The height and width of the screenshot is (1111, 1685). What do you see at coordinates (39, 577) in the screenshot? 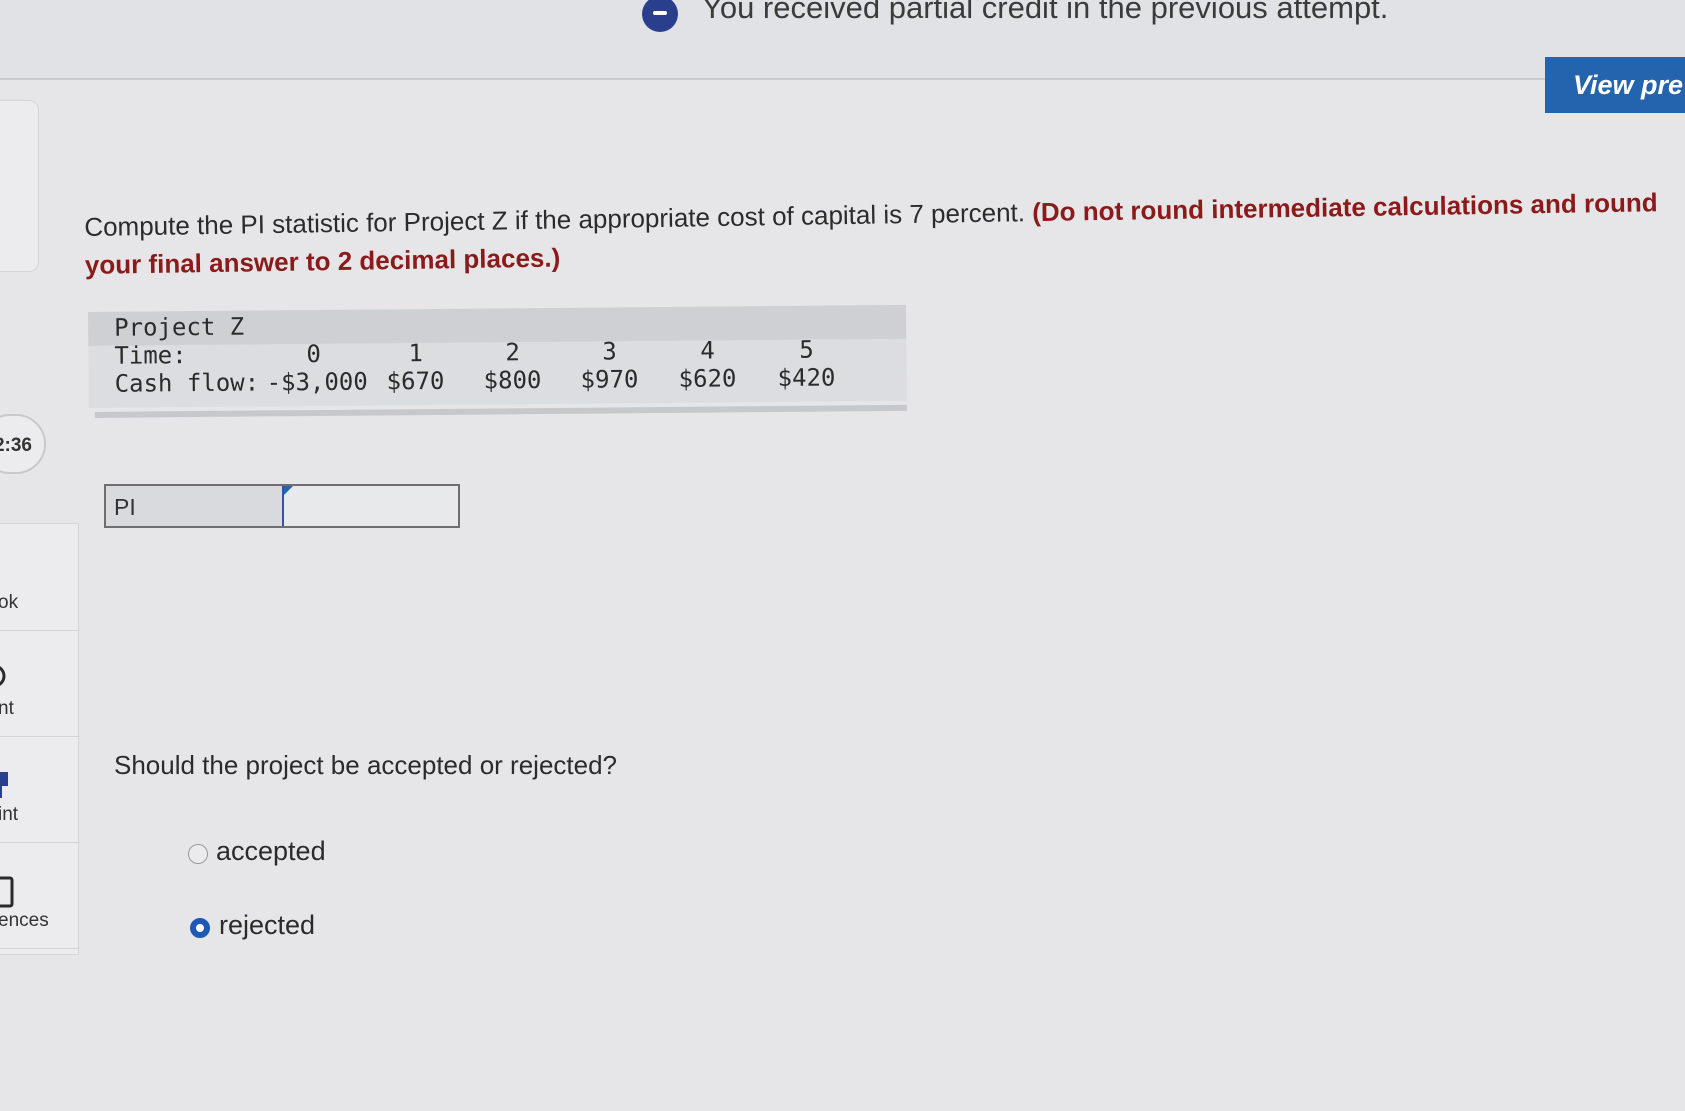
I see `side-item-ebook: ok` at bounding box center [39, 577].